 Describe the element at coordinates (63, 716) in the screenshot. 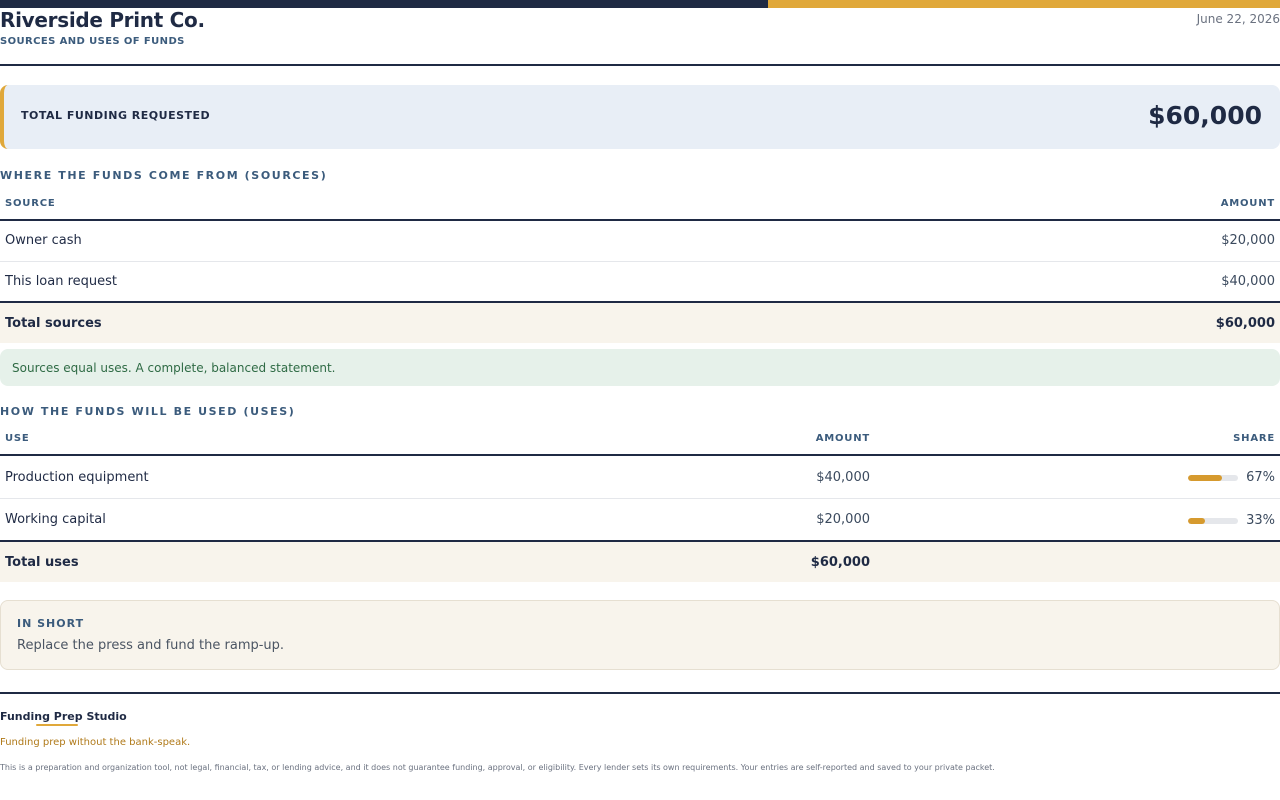

I see `footer-brand-logo: Funding Prep Studio` at that location.